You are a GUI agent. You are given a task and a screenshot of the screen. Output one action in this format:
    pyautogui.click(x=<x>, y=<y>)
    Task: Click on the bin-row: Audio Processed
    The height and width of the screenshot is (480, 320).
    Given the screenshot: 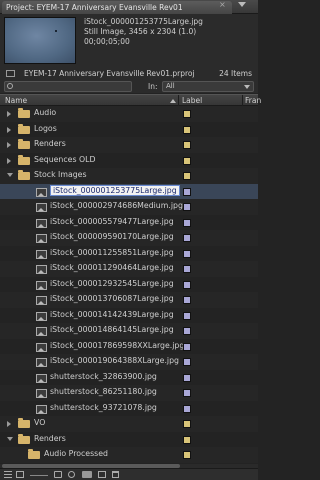 What is the action you would take?
    pyautogui.click(x=129, y=455)
    